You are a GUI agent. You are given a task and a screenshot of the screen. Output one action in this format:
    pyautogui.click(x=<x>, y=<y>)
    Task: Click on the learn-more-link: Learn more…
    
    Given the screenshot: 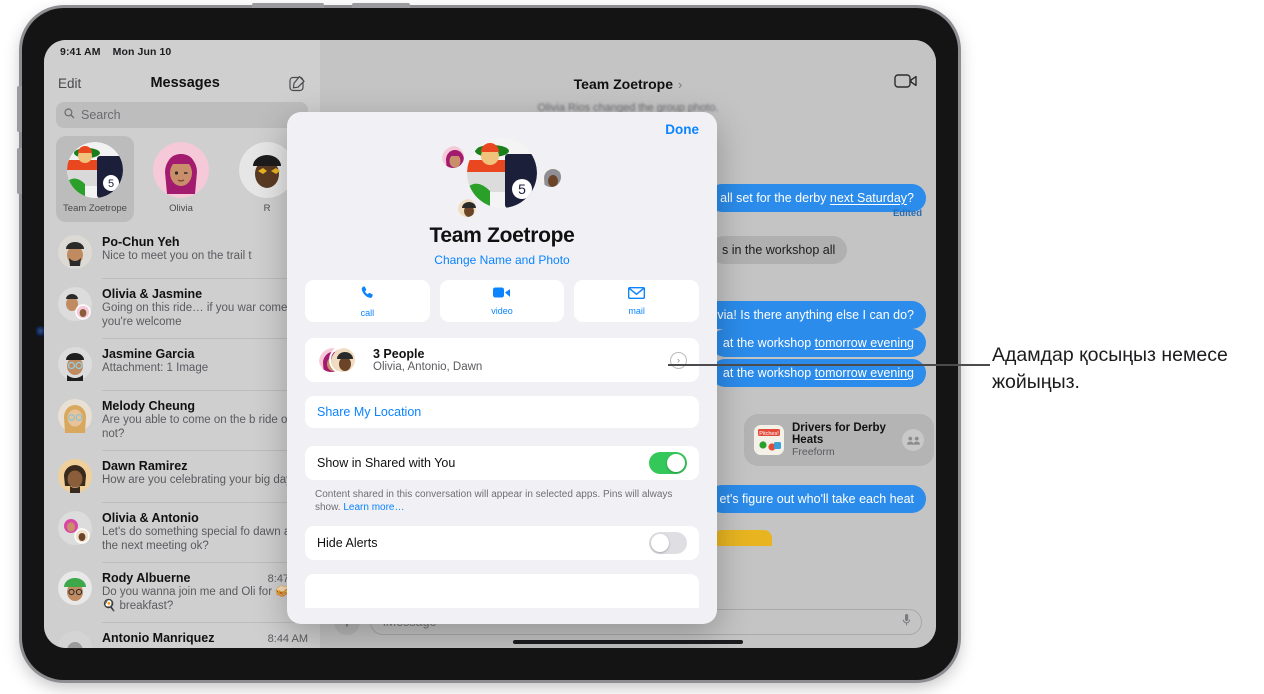 What is the action you would take?
    pyautogui.click(x=373, y=507)
    